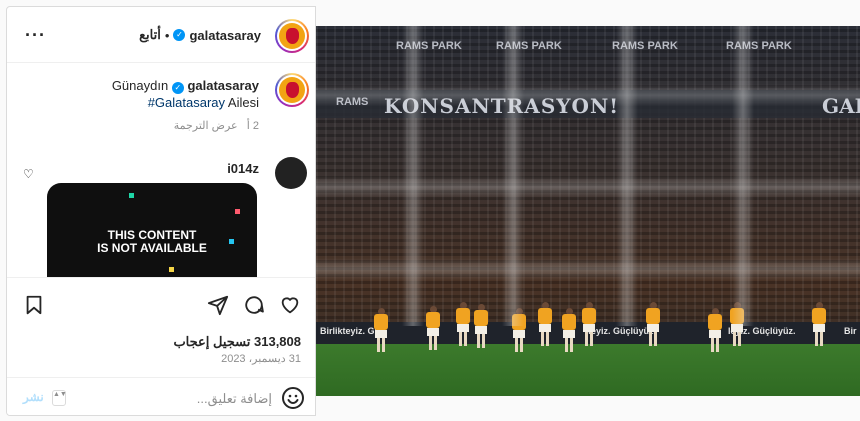 The height and width of the screenshot is (421, 860). What do you see at coordinates (261, 359) in the screenshot?
I see `post-date: 31 ديسمبر، 2023` at bounding box center [261, 359].